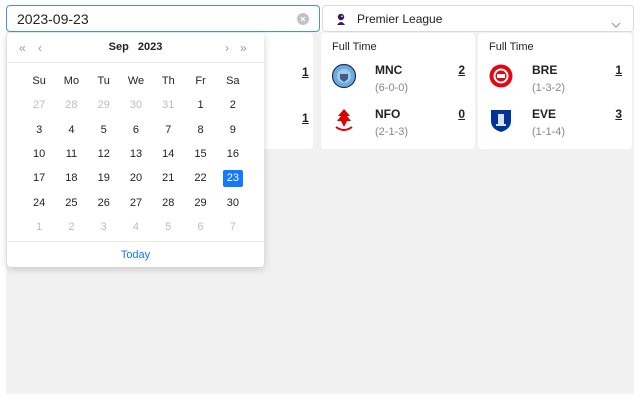 This screenshot has height=400, width=640. Describe the element at coordinates (545, 70) in the screenshot. I see `team-abbr: BRE` at that location.